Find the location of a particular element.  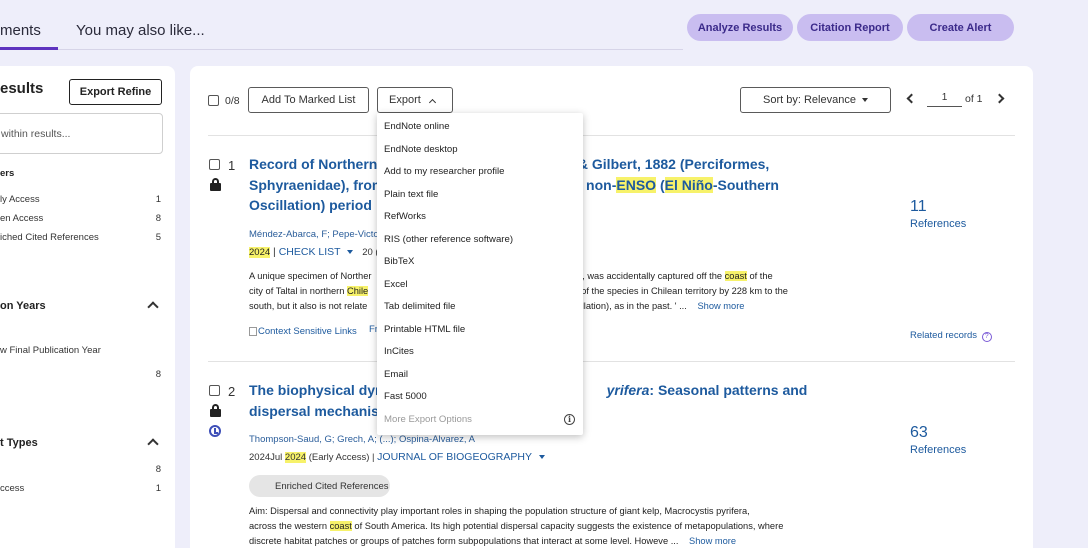

add-to-marked-list-button: Add To Marked List is located at coordinates (308, 100).